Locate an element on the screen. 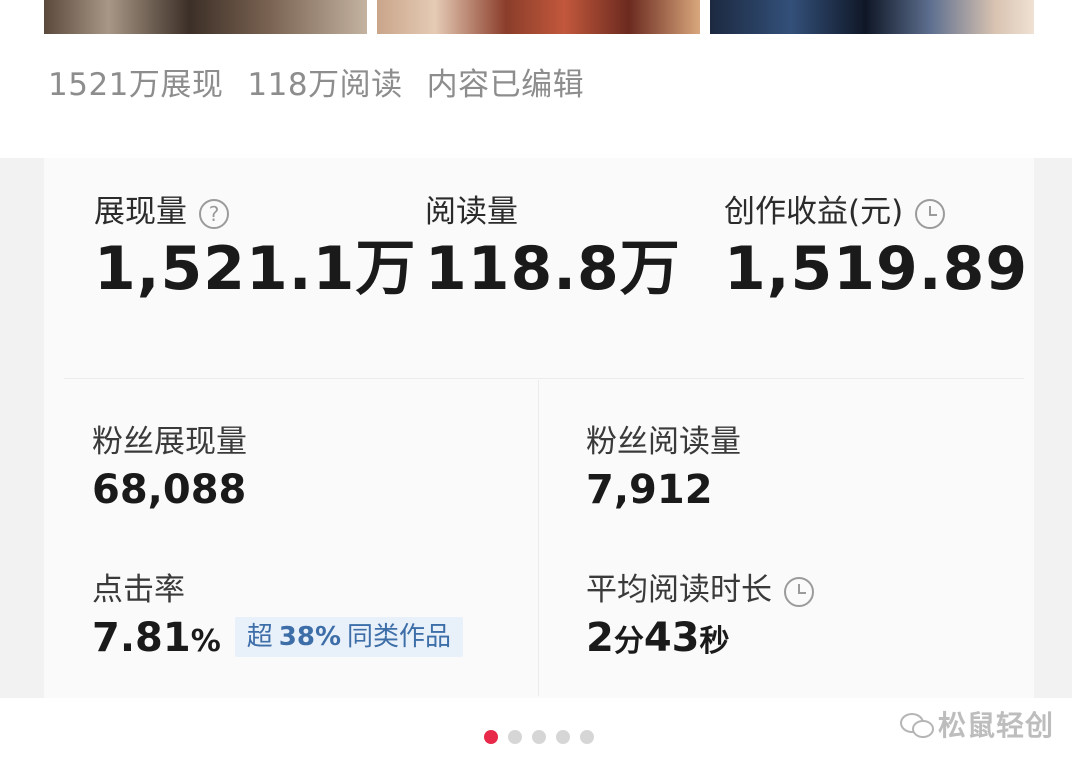 This screenshot has width=1072, height=768. detail-fan-reads: 粉丝阅读量 7,912 is located at coordinates (663, 468).